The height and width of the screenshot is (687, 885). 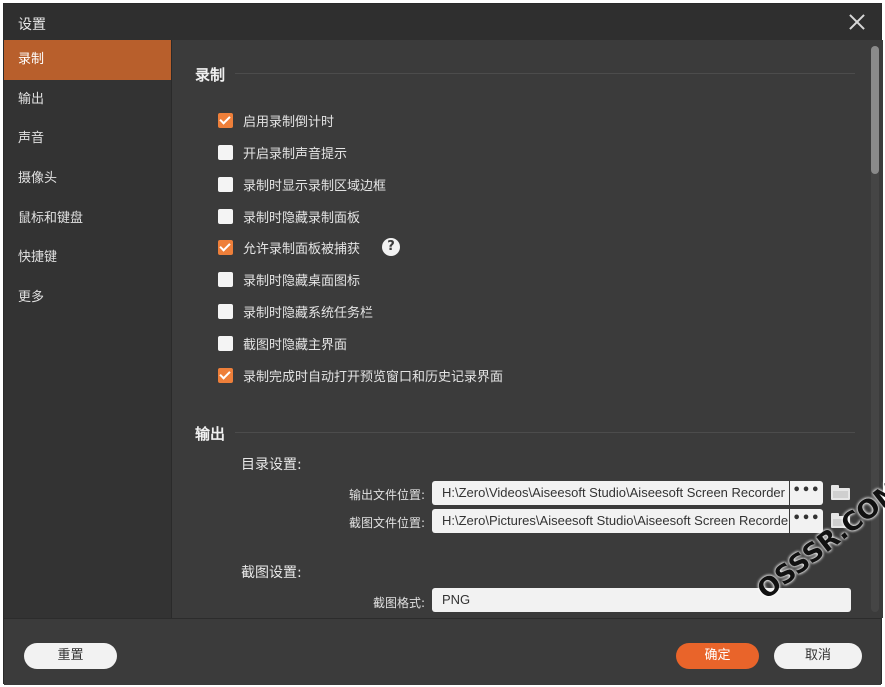 What do you see at coordinates (875, 110) in the screenshot?
I see `scrollbar-thumb` at bounding box center [875, 110].